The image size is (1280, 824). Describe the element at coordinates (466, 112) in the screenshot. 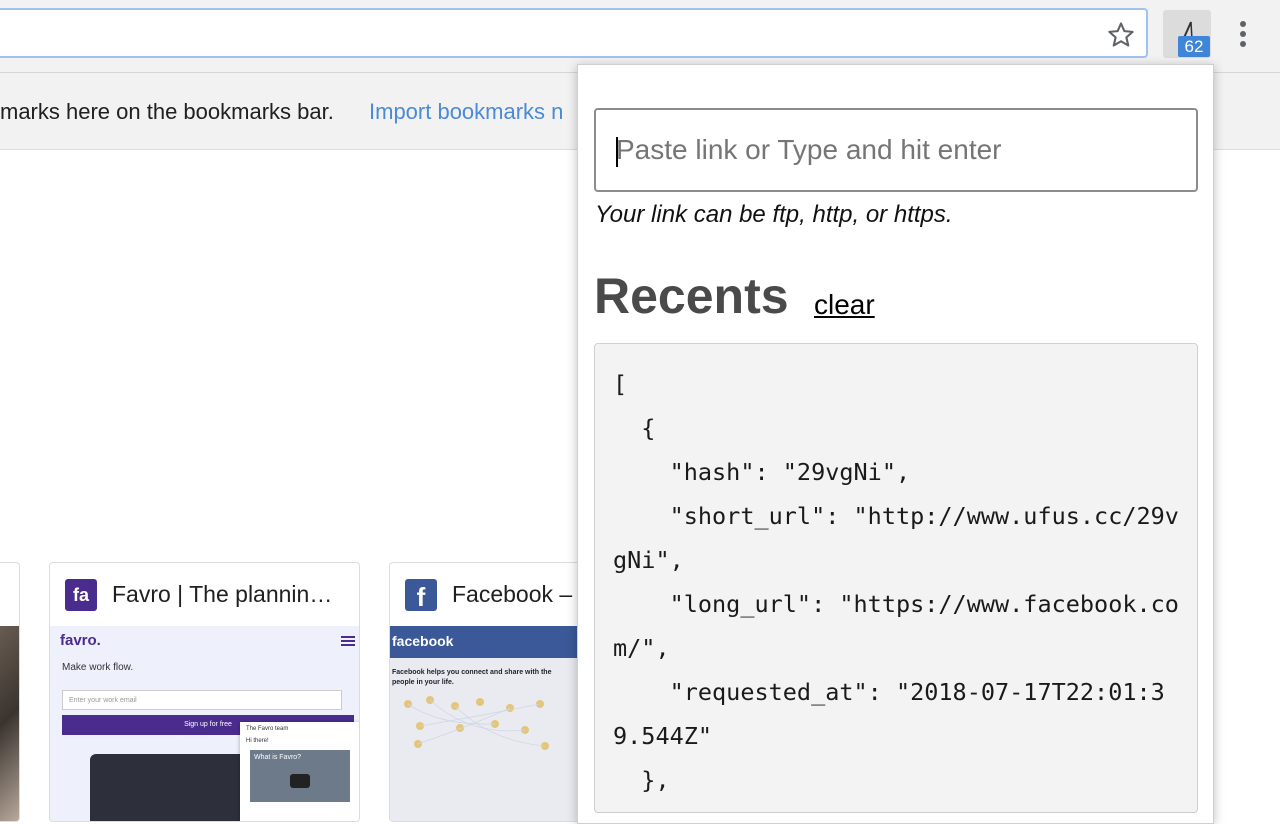

I see `import-bookmarks-link: Import bookmarks n` at that location.